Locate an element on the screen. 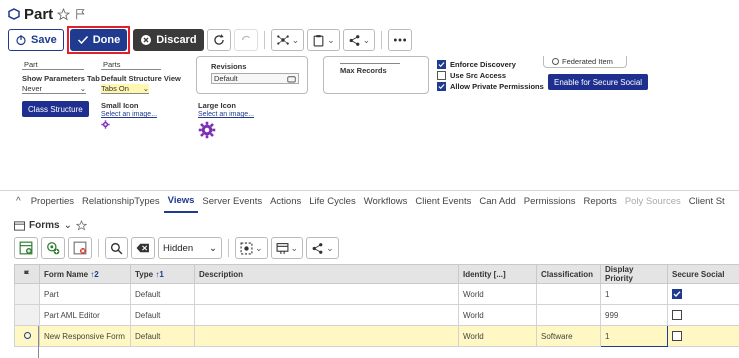 This screenshot has height=358, width=739. tab-properties: Properties is located at coordinates (52, 202).